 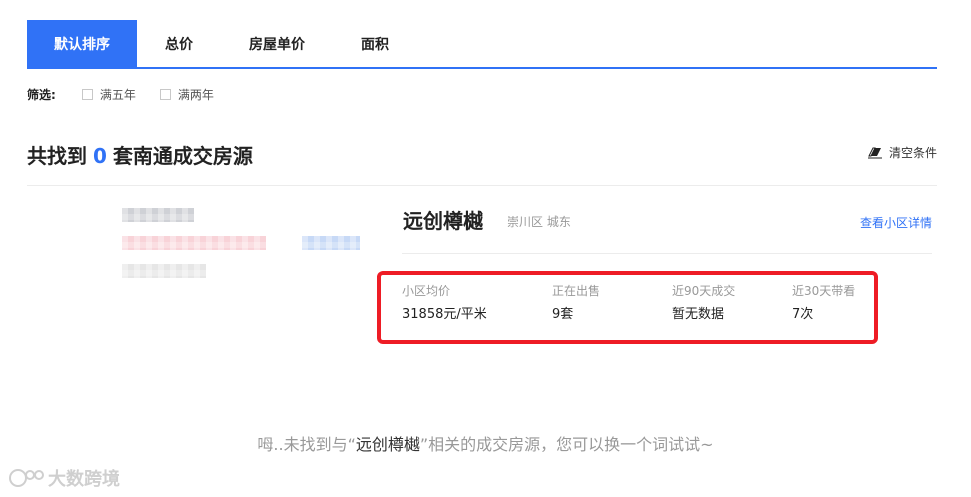 What do you see at coordinates (375, 43) in the screenshot?
I see `tab-area: 面积` at bounding box center [375, 43].